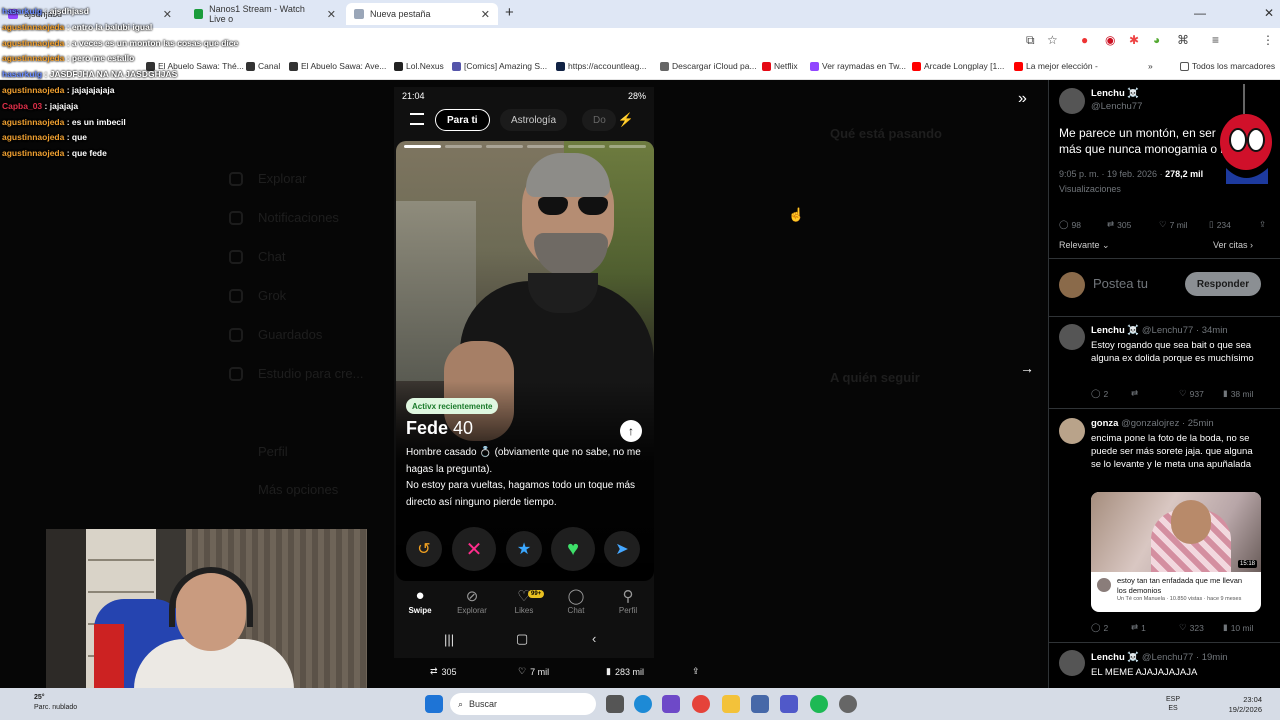 Image resolution: width=1280 pixels, height=720 pixels. Describe the element at coordinates (1245, 705) in the screenshot. I see `system-clock: 23:04 19/2/2026` at that location.